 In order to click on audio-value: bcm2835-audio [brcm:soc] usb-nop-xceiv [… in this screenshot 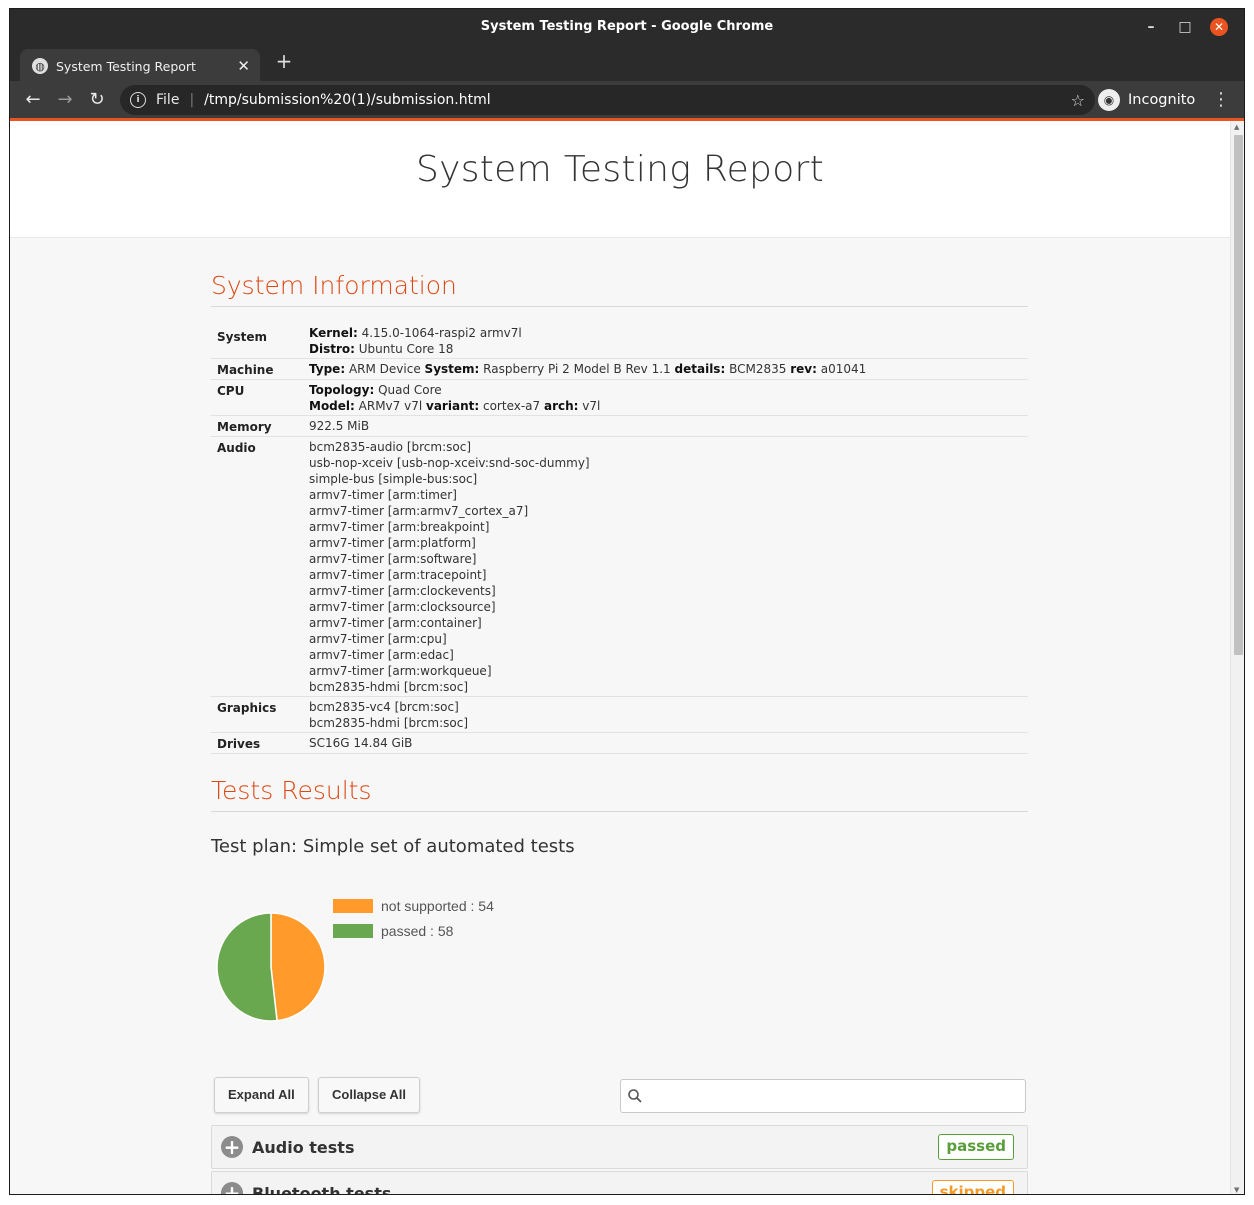, I will do `click(665, 566)`.